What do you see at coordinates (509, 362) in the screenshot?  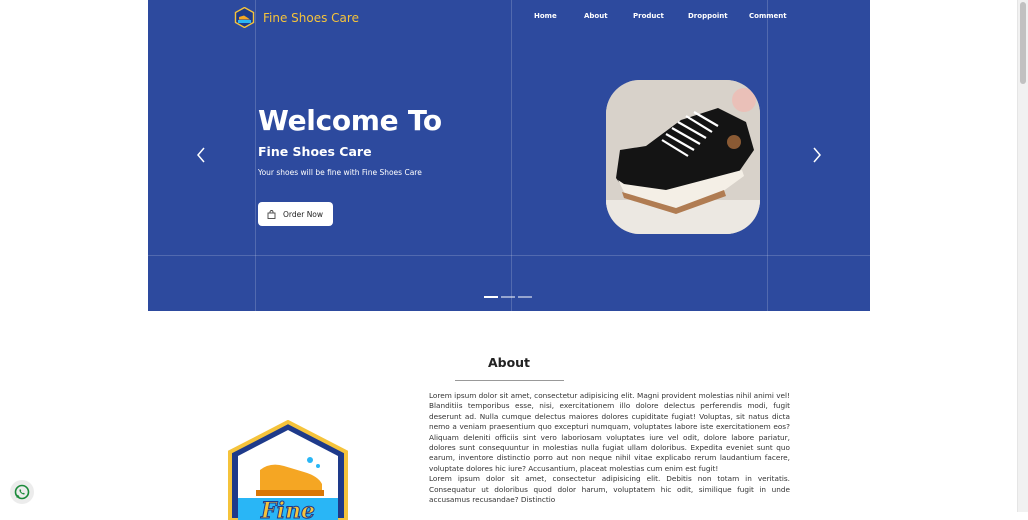 I see `about-title: About` at bounding box center [509, 362].